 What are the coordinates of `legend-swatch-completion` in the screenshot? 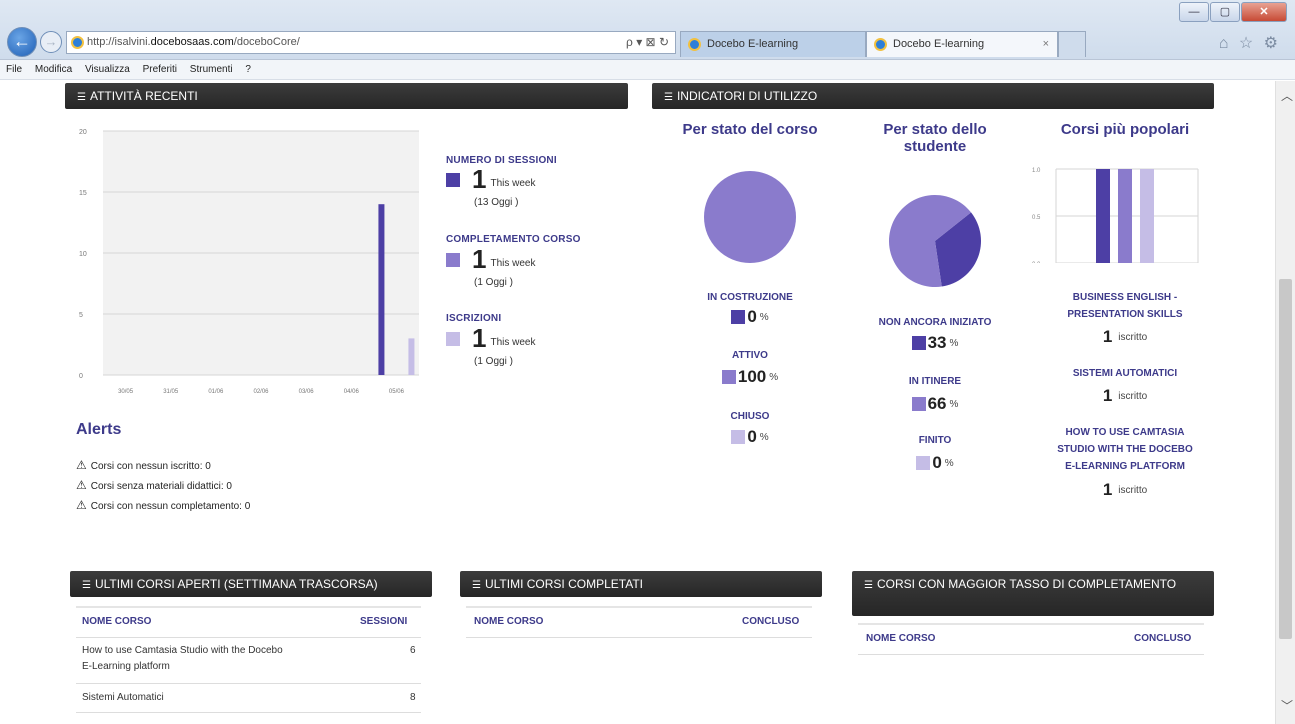 It's located at (453, 260).